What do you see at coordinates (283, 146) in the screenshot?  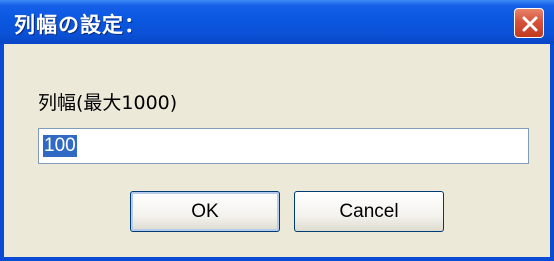 I see `column-width-input` at bounding box center [283, 146].